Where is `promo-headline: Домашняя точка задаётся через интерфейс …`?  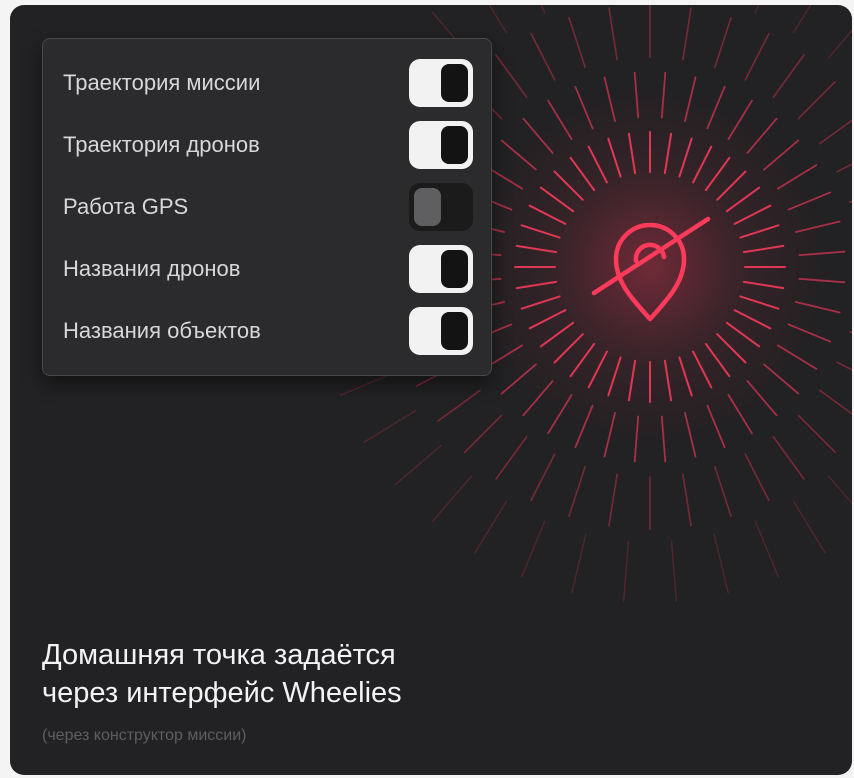 promo-headline: Домашняя точка задаётся через интерфейс … is located at coordinates (322, 674).